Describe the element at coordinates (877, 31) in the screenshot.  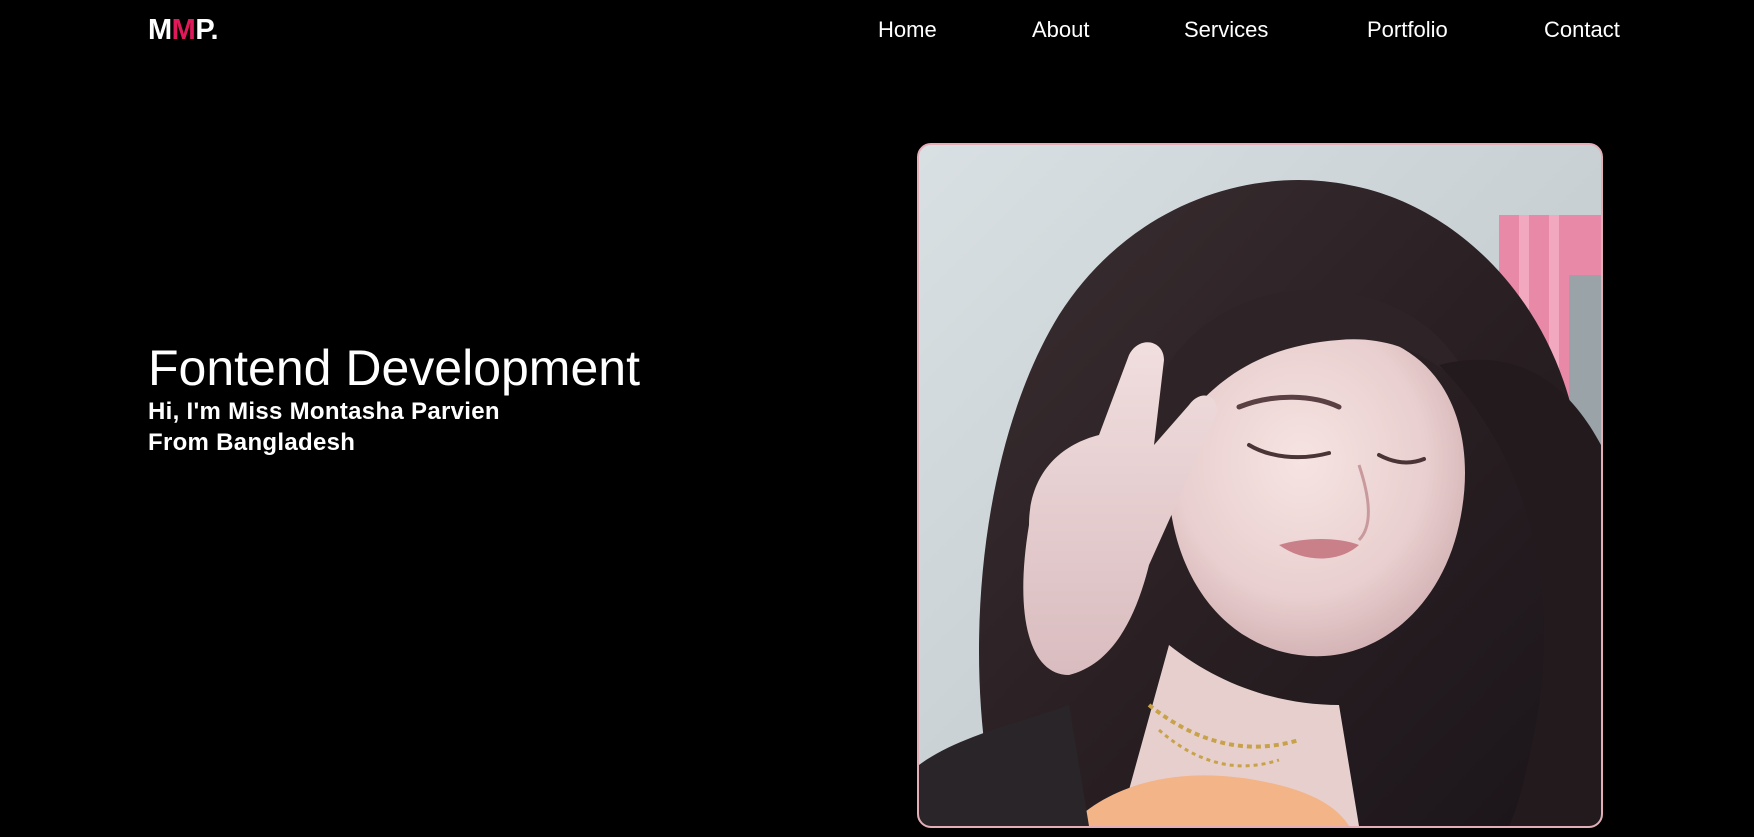
I see `main-nav: Home About Services Portfolio Contact` at that location.